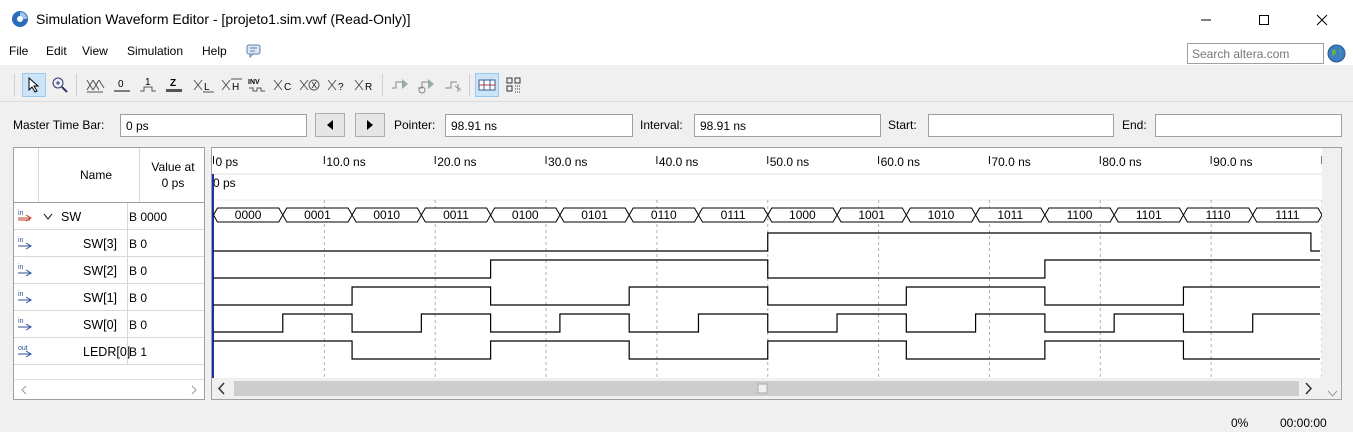  Describe the element at coordinates (254, 82) in the screenshot. I see `invert-text: INV` at that location.